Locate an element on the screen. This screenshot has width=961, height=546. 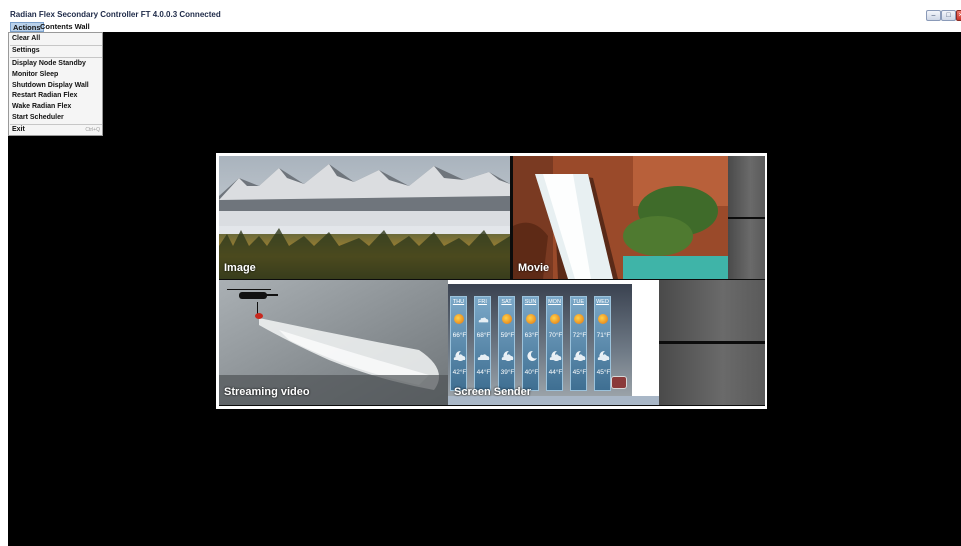
menu-item-exit: Exit Ctrl+Q is located at coordinates (57, 130).